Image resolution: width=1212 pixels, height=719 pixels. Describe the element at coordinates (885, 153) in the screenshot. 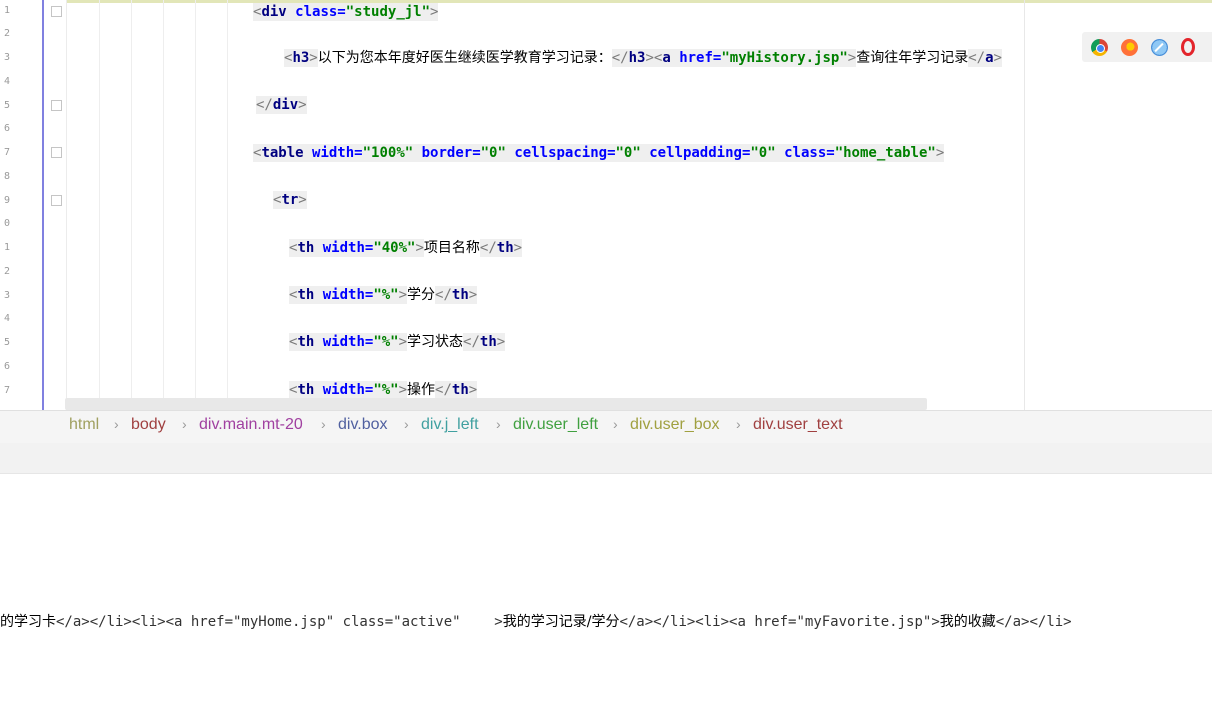

I see `attr-value: "home_table"` at that location.